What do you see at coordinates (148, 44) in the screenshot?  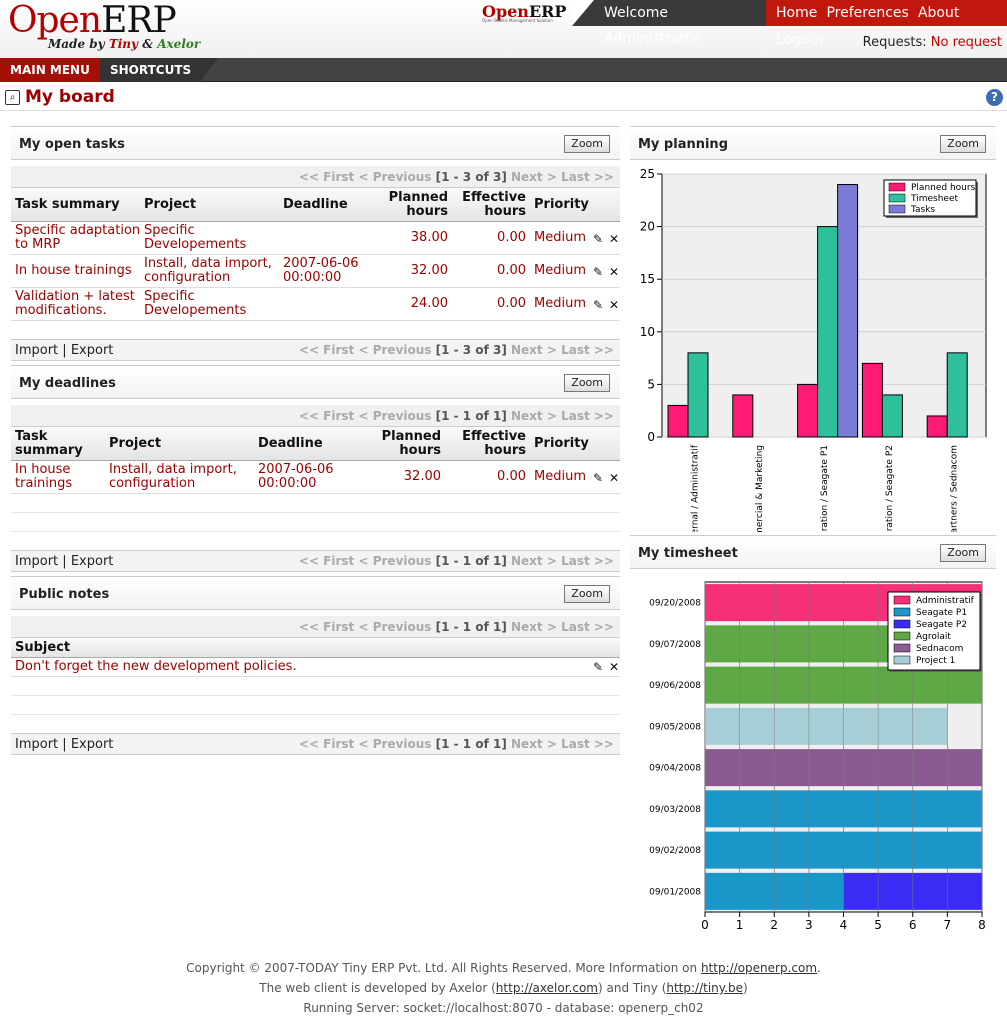 I see `logo-and: &` at bounding box center [148, 44].